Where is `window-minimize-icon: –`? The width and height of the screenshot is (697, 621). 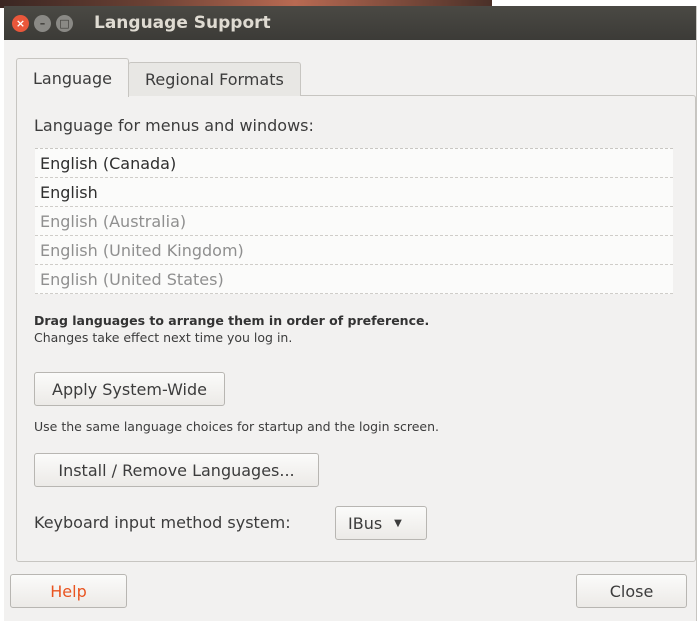 window-minimize-icon: – is located at coordinates (42, 23).